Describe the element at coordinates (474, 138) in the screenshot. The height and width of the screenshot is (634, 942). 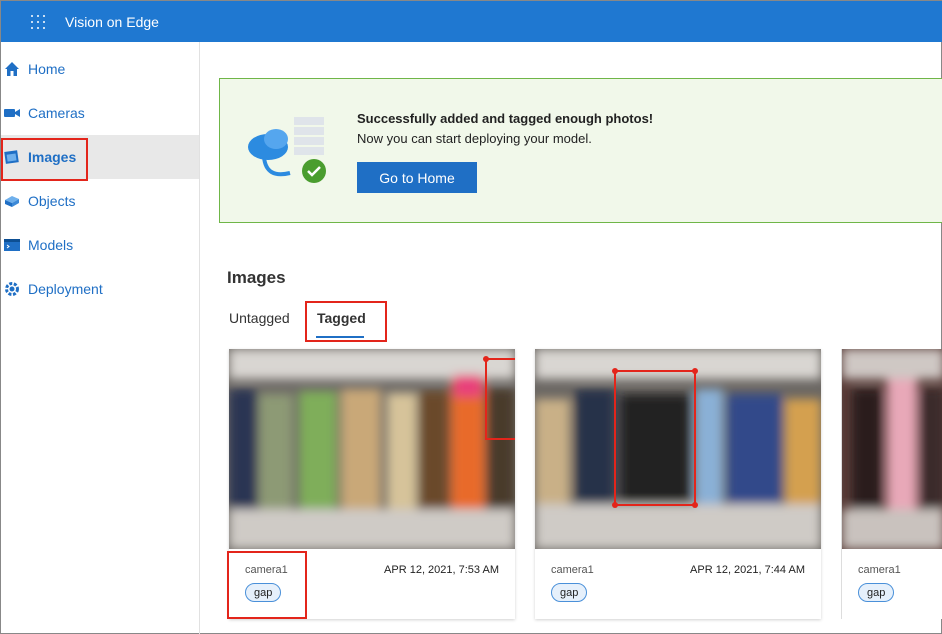
I see `banner-subtitle: Now you can start deploying your model.` at that location.